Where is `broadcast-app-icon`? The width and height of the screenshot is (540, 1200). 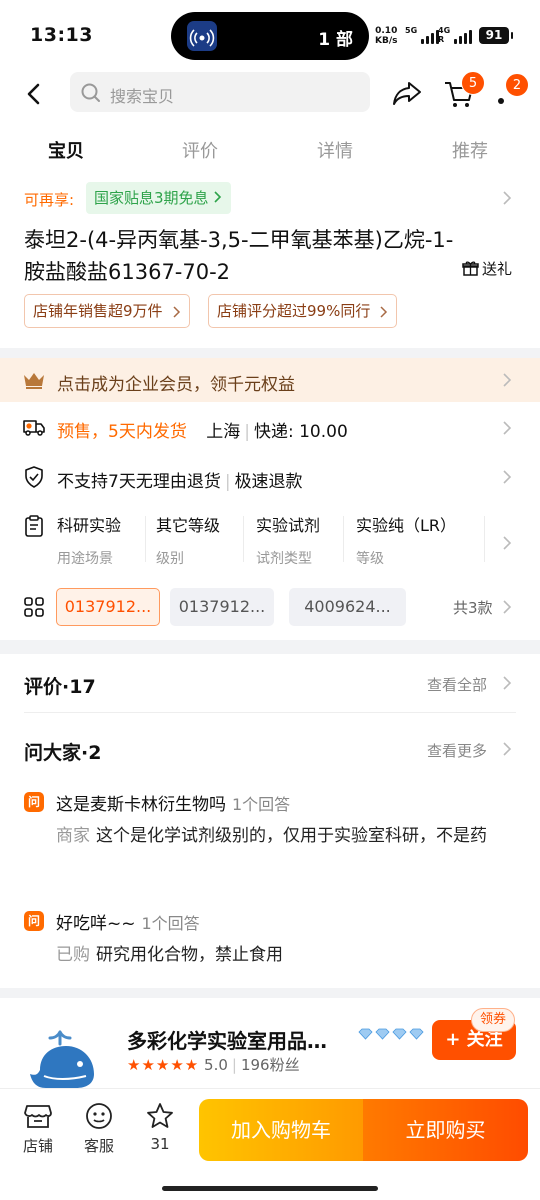 broadcast-app-icon is located at coordinates (202, 36).